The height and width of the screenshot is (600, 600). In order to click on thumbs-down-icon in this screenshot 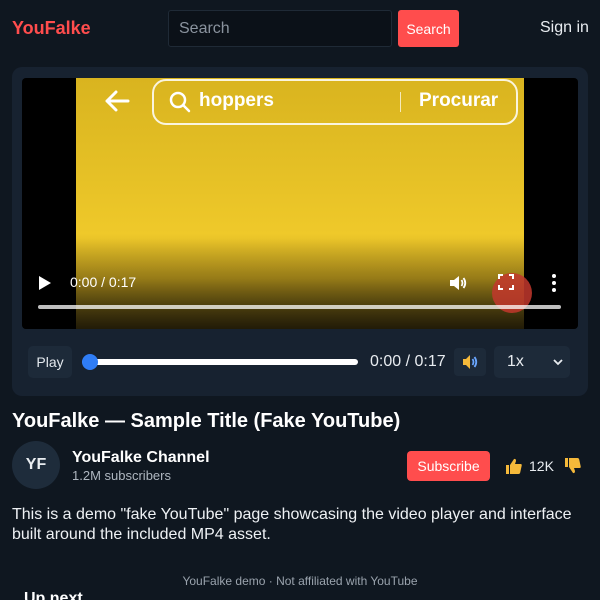, I will do `click(573, 466)`.